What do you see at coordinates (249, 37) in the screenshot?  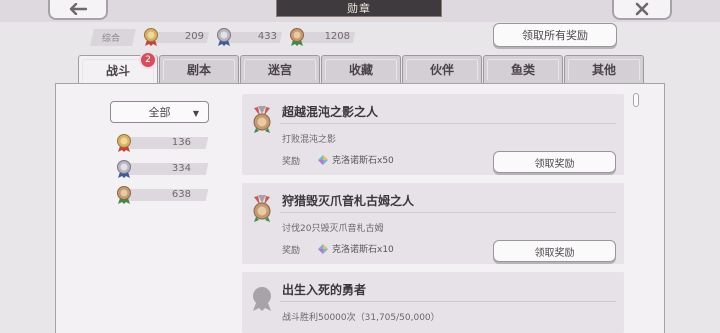 I see `summary-silver: 433` at bounding box center [249, 37].